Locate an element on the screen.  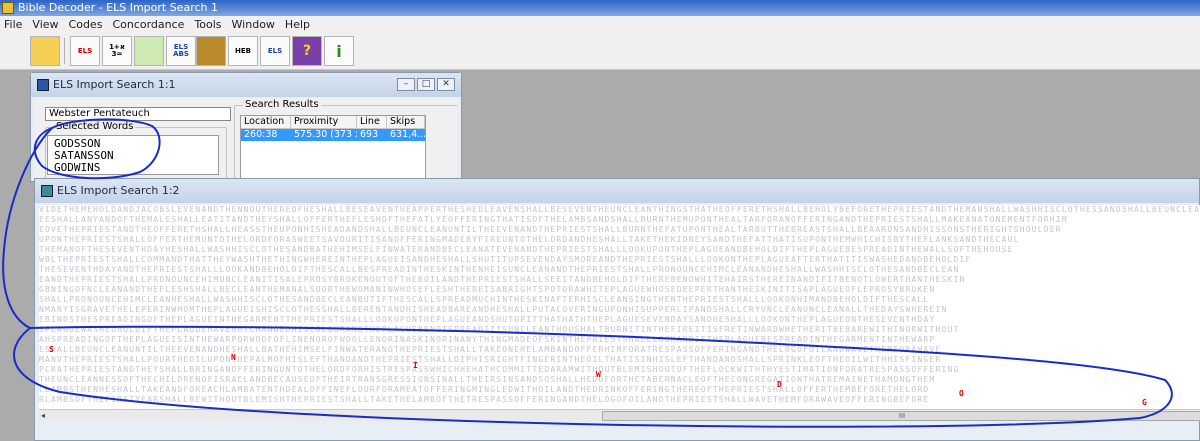
window-1-controls: – □ ✕ is located at coordinates (426, 84).